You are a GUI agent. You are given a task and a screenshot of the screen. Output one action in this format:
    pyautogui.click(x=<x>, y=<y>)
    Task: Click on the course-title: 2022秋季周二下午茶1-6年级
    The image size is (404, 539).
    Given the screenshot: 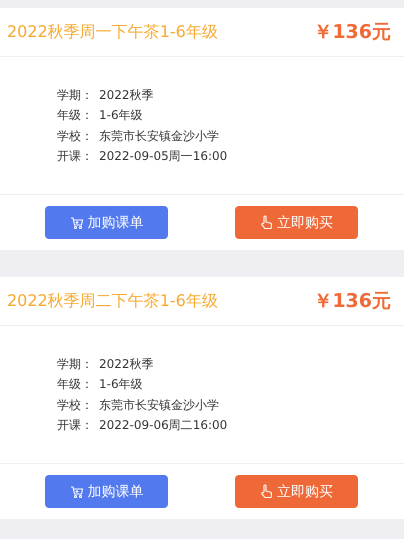 What is the action you would take?
    pyautogui.click(x=112, y=301)
    